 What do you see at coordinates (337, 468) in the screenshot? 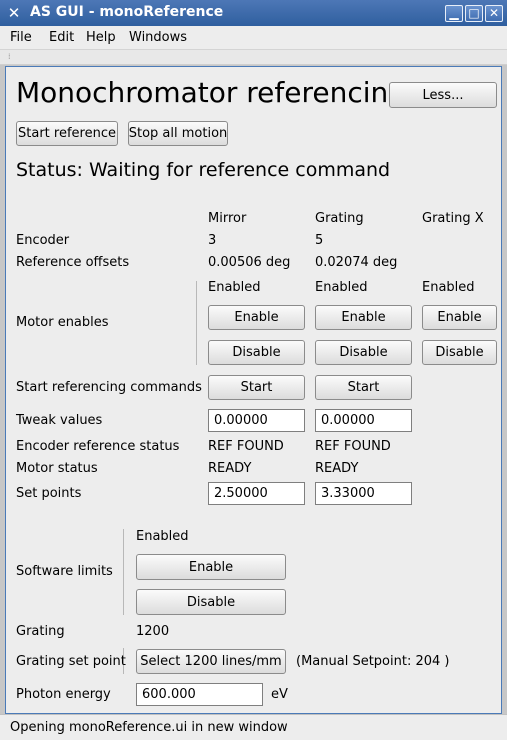
I see `motor-status-grating: READY` at bounding box center [337, 468].